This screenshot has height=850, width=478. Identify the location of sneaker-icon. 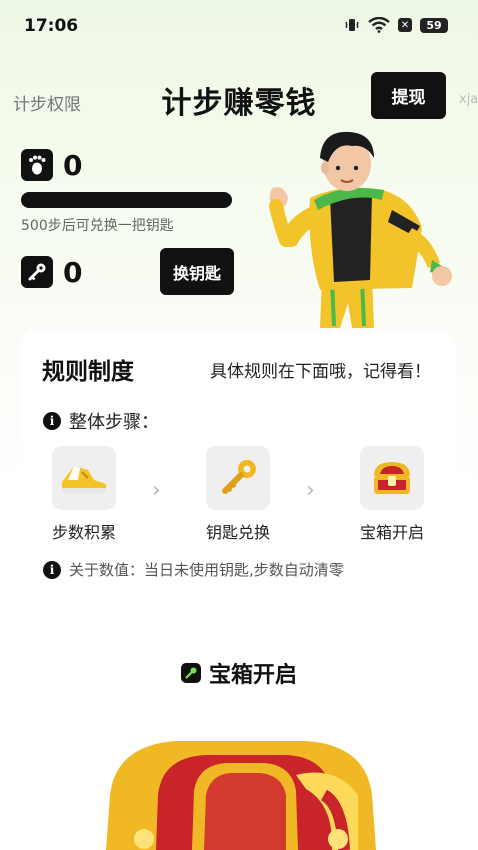
(84, 478).